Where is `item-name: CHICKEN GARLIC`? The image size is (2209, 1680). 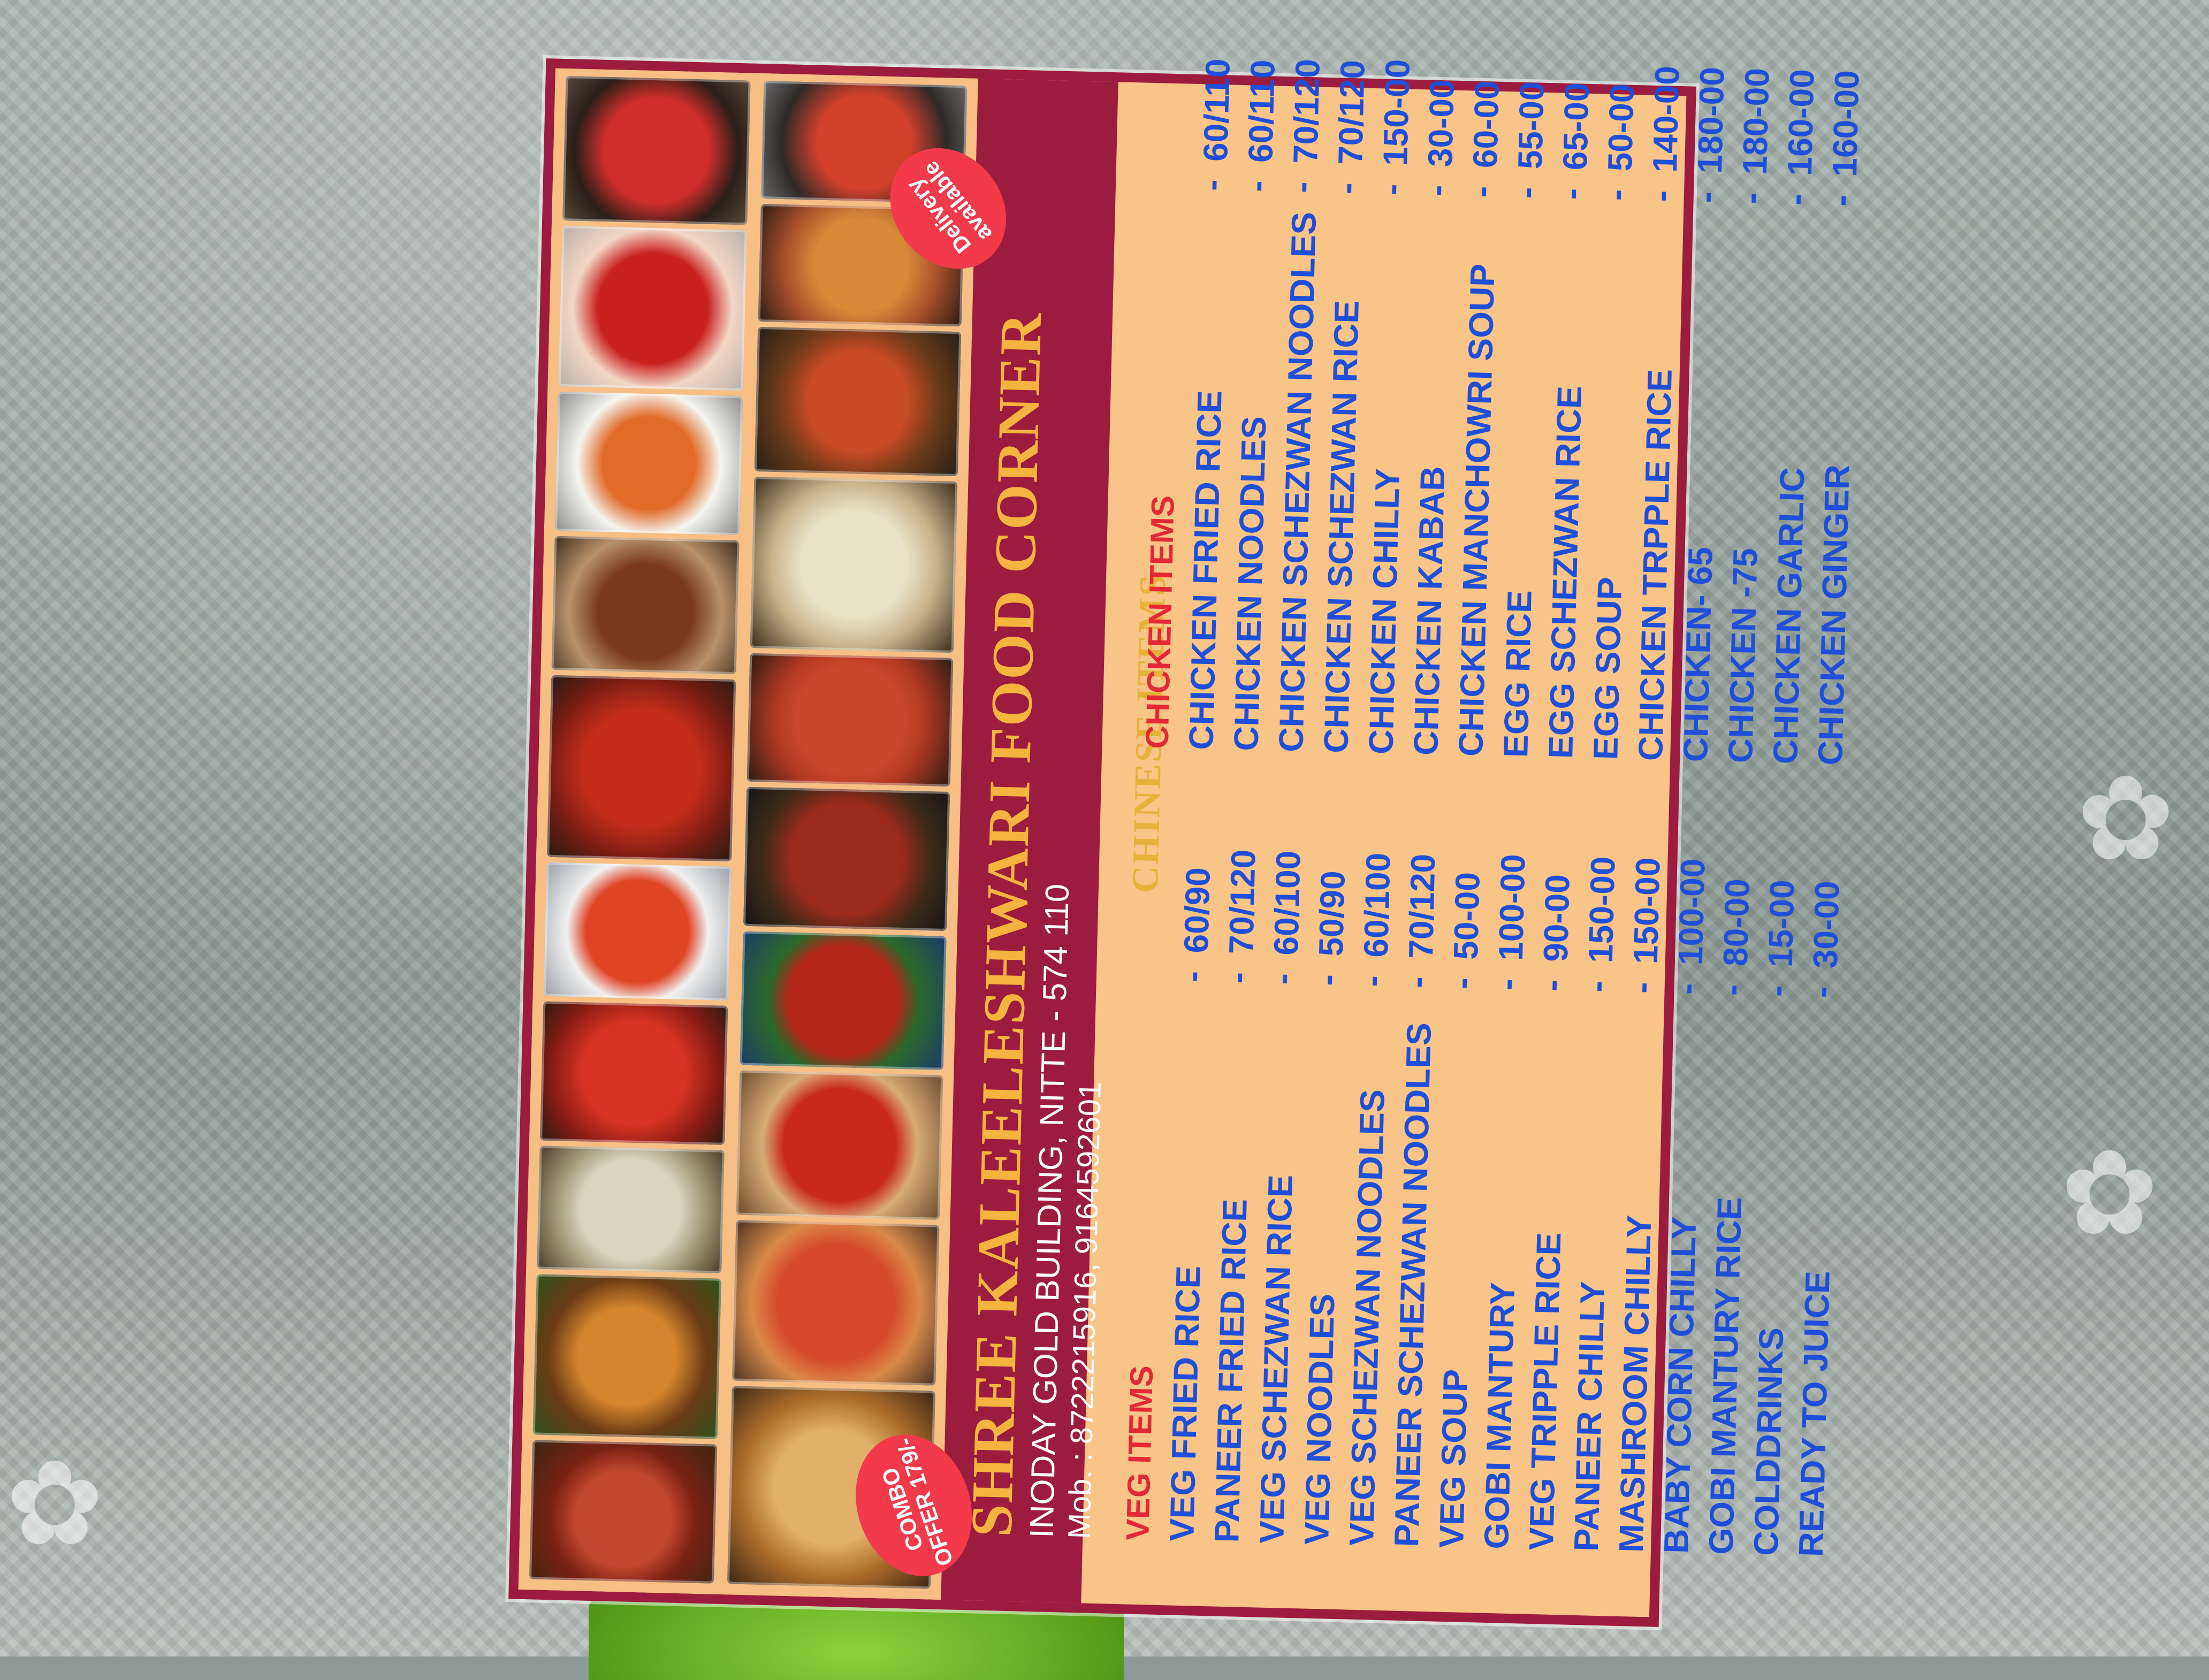 item-name: CHICKEN GARLIC is located at coordinates (1788, 616).